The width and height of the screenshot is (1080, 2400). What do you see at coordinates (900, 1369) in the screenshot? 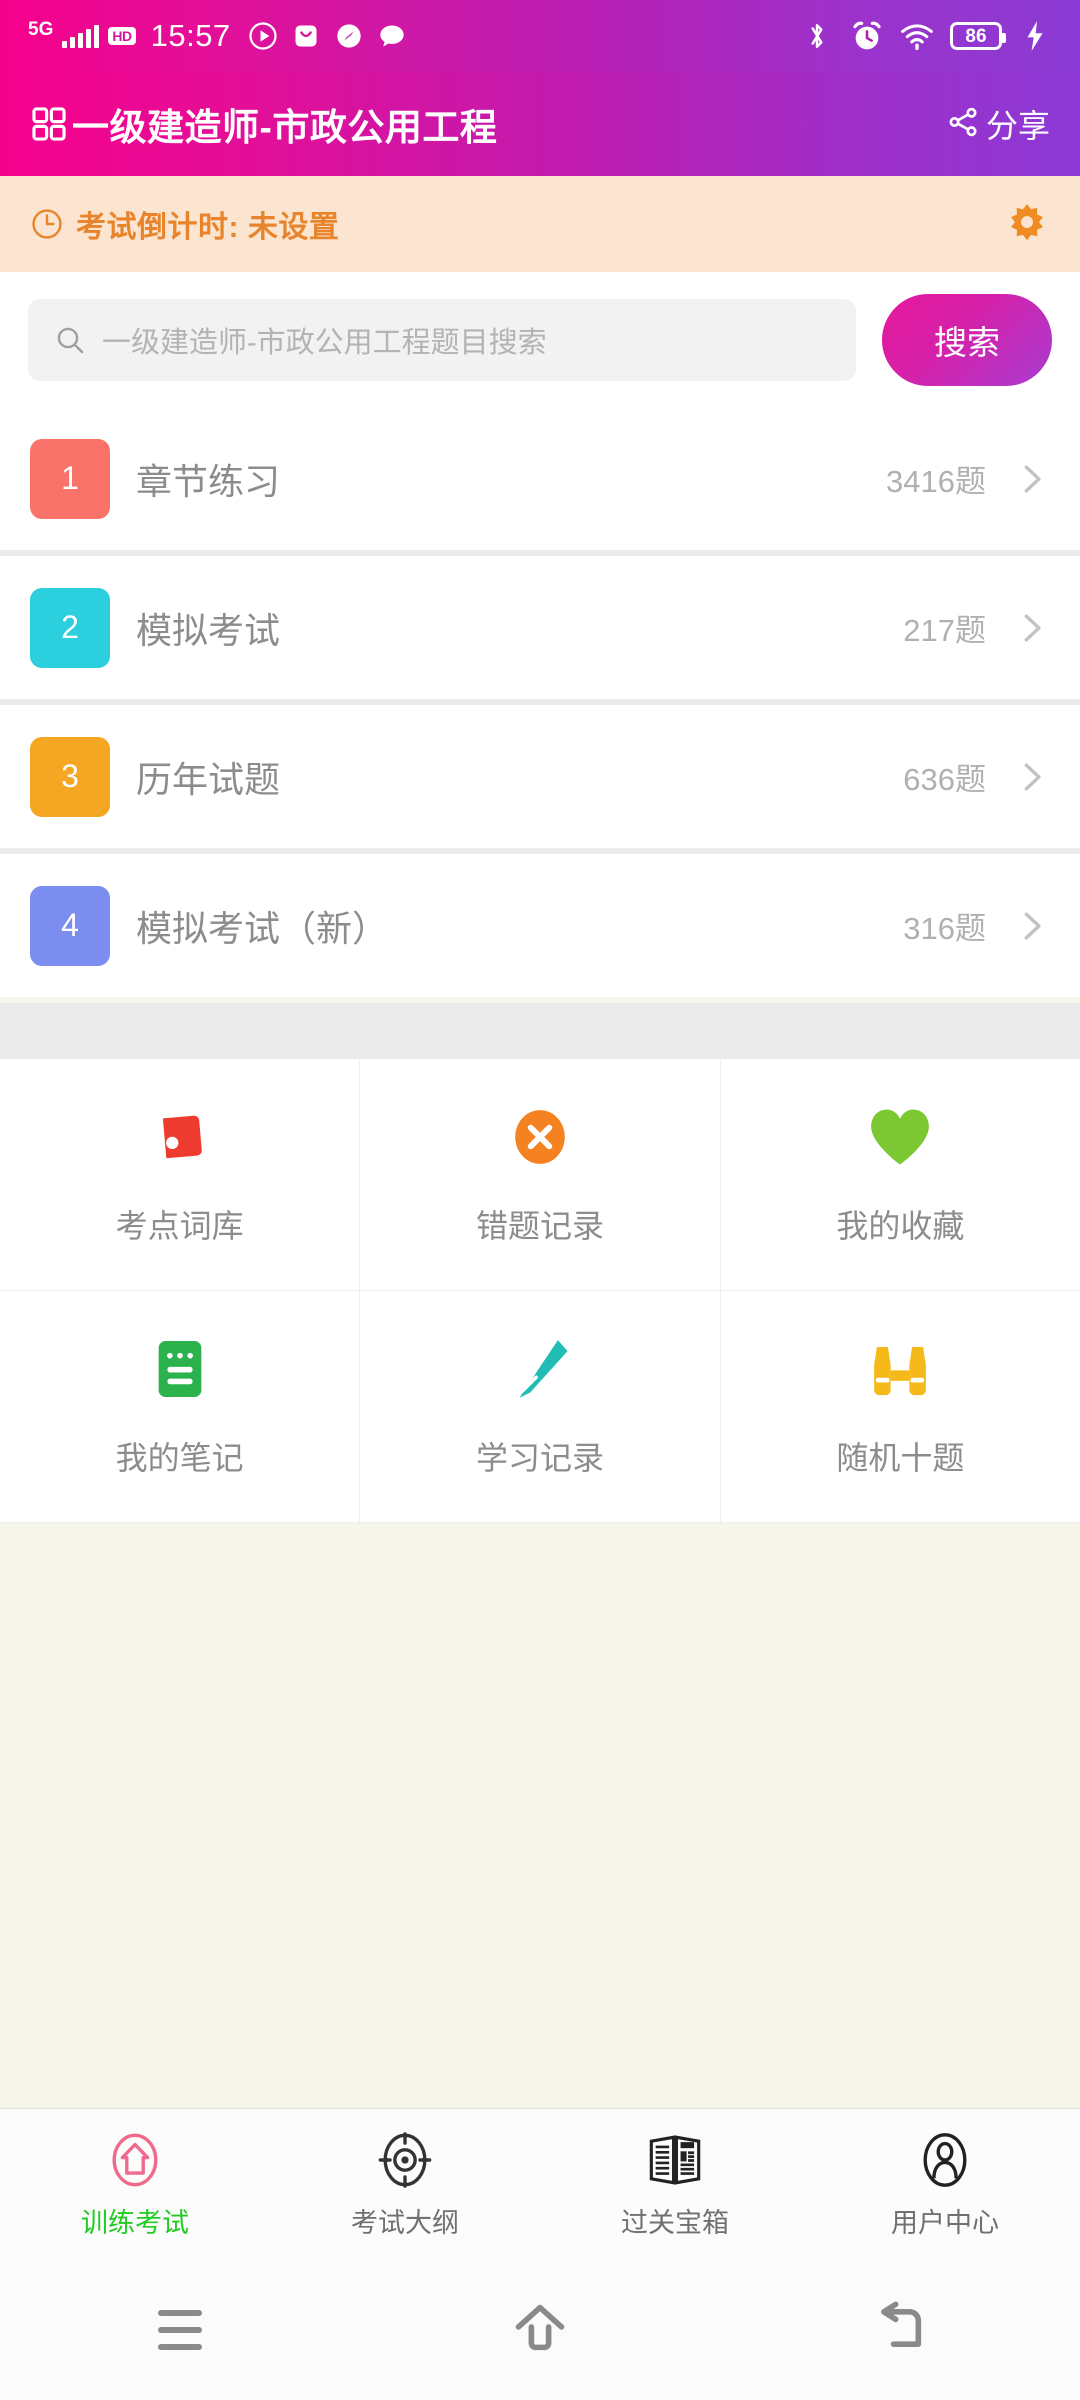
I see `binoculars-icon` at bounding box center [900, 1369].